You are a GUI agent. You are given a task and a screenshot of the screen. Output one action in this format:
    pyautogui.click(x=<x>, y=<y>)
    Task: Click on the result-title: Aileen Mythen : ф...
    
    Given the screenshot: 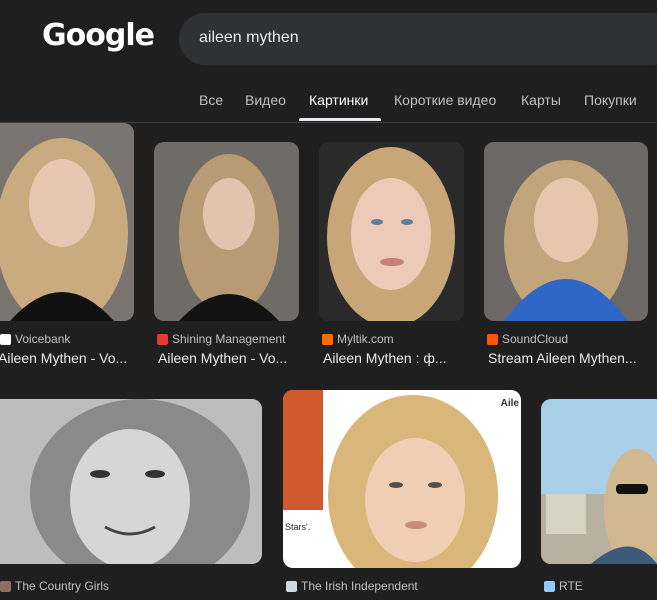 What is the action you would take?
    pyautogui.click(x=393, y=358)
    